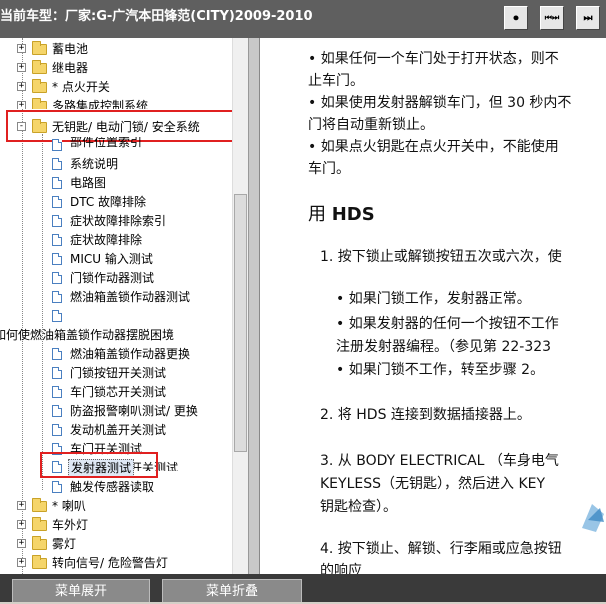 Image resolution: width=606 pixels, height=604 pixels. I want to click on toolbar-button-1: ⏺, so click(516, 18).